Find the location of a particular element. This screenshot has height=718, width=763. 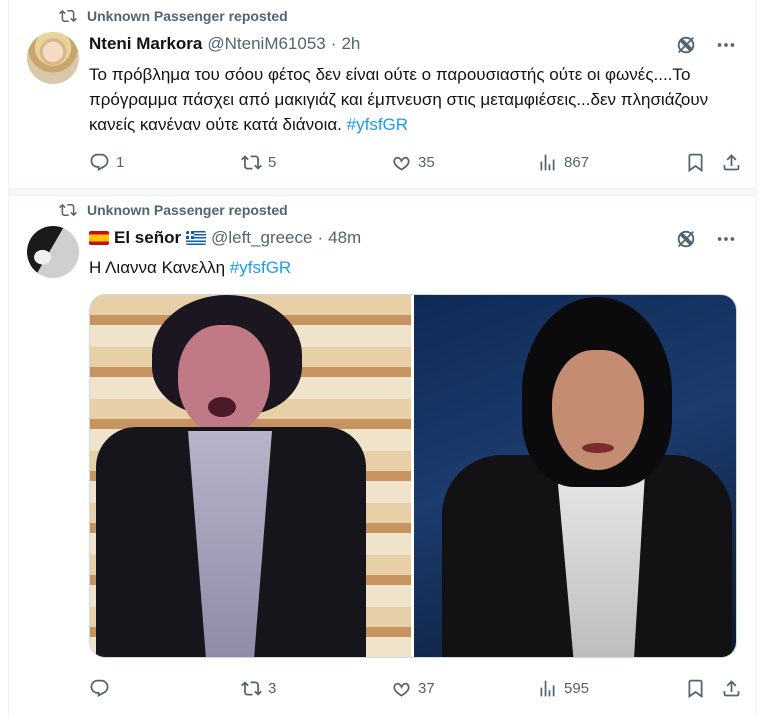

tweet-actions: 1 5 35 867 is located at coordinates (415, 162).